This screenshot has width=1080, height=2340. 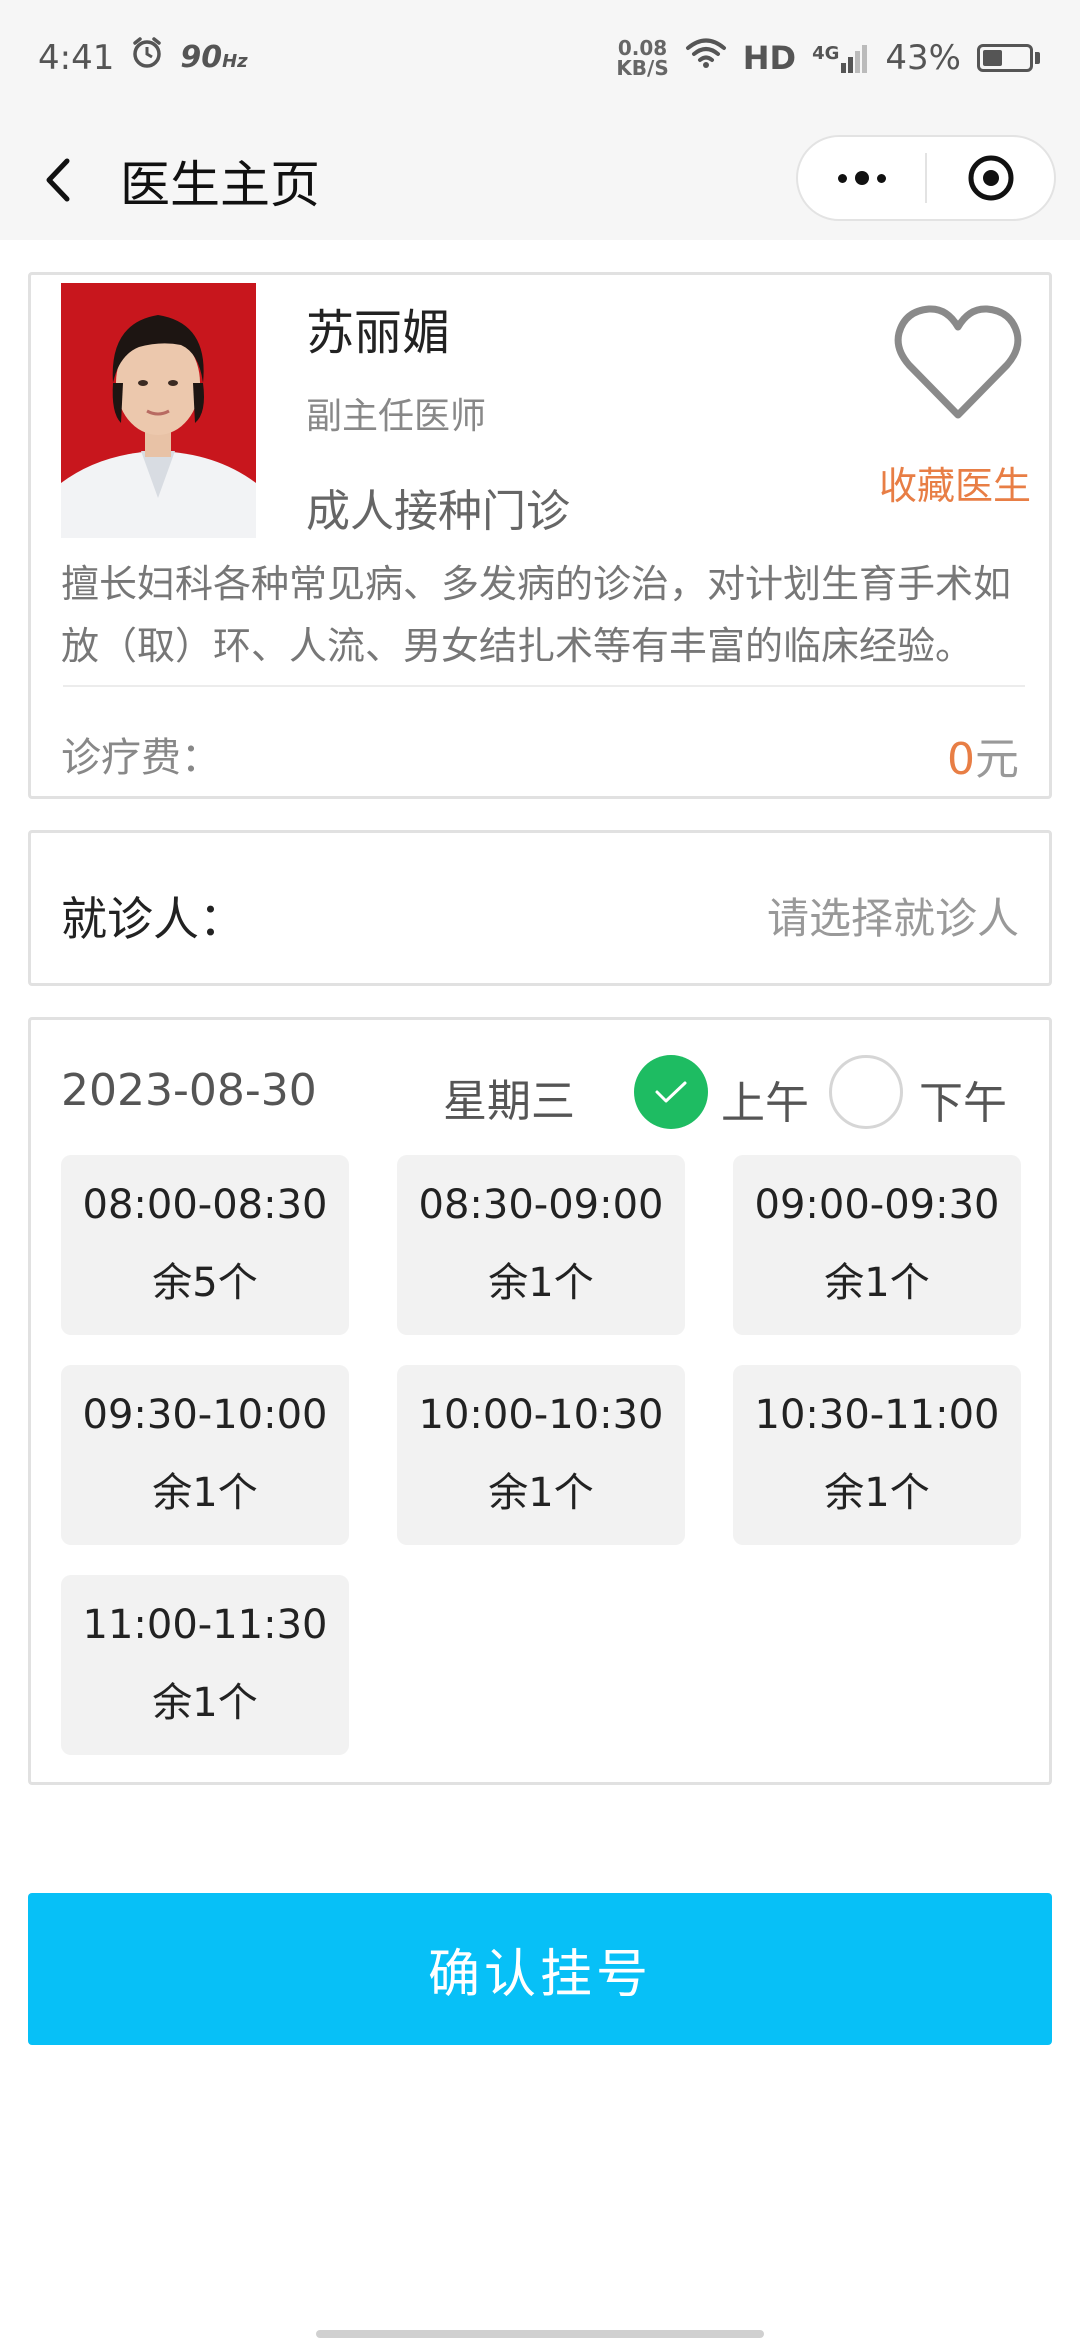 I want to click on slot-time: 09:30-10:00, so click(x=205, y=1415).